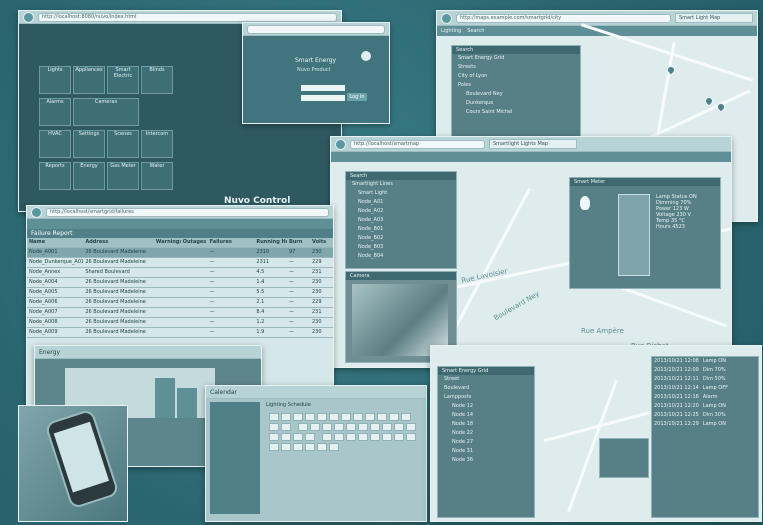 The image size is (763, 525). I want to click on tree-item: Node 18, so click(486, 424).